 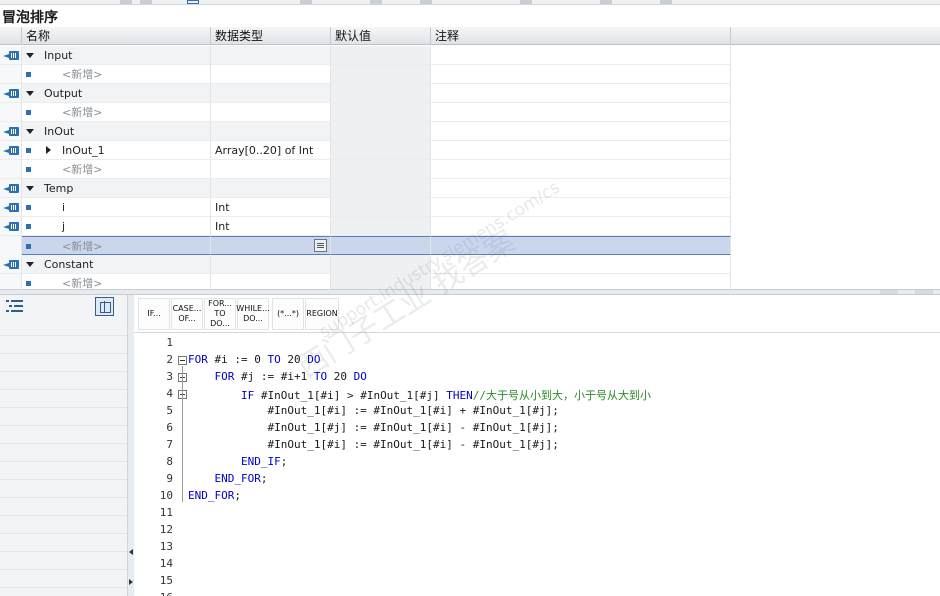 What do you see at coordinates (116, 264) in the screenshot?
I see `name-cell: Constant` at bounding box center [116, 264].